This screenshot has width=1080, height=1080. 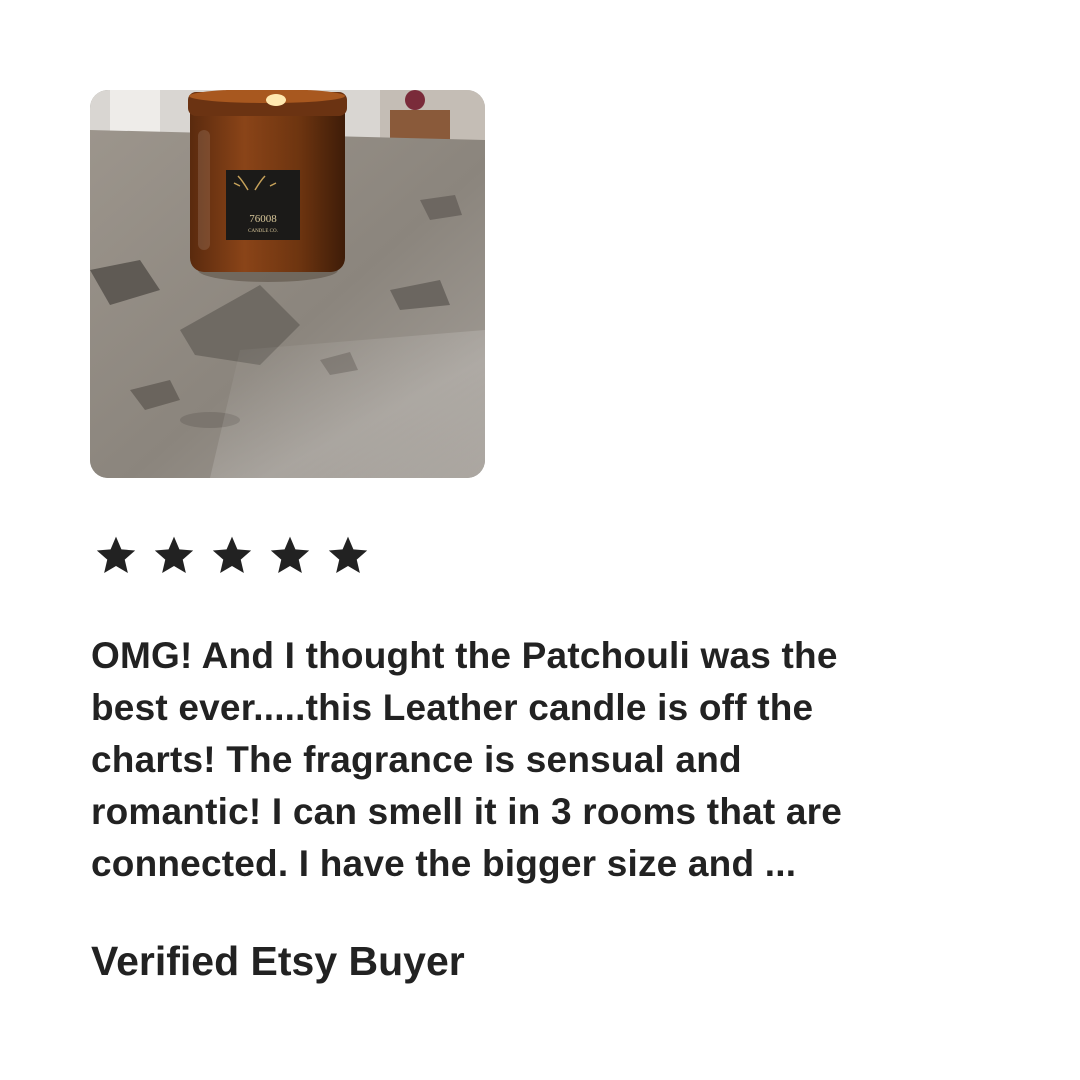 I want to click on label-brand-text: 76008, so click(x=263, y=219).